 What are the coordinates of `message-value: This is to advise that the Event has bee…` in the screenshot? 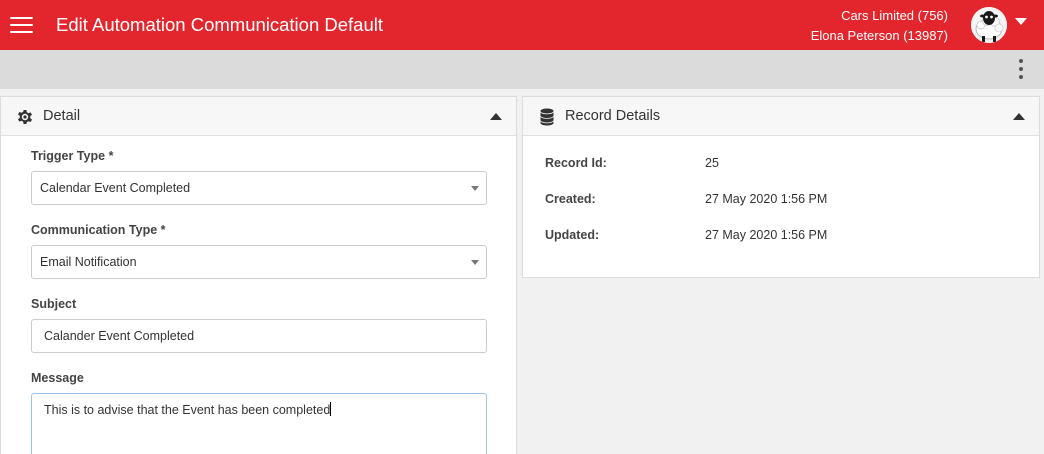 It's located at (187, 410).